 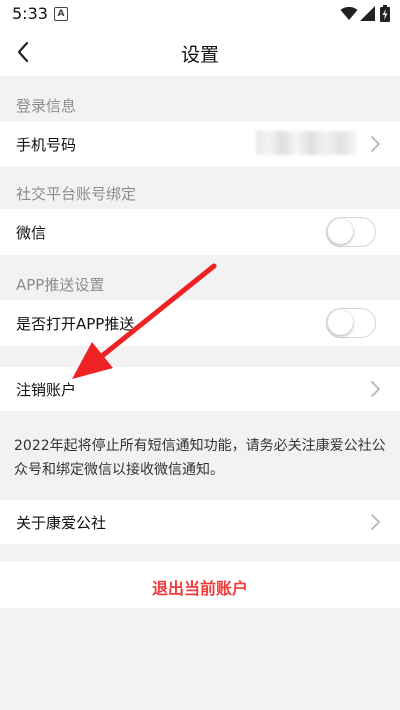 I want to click on annotation-arrow, so click(x=144, y=321).